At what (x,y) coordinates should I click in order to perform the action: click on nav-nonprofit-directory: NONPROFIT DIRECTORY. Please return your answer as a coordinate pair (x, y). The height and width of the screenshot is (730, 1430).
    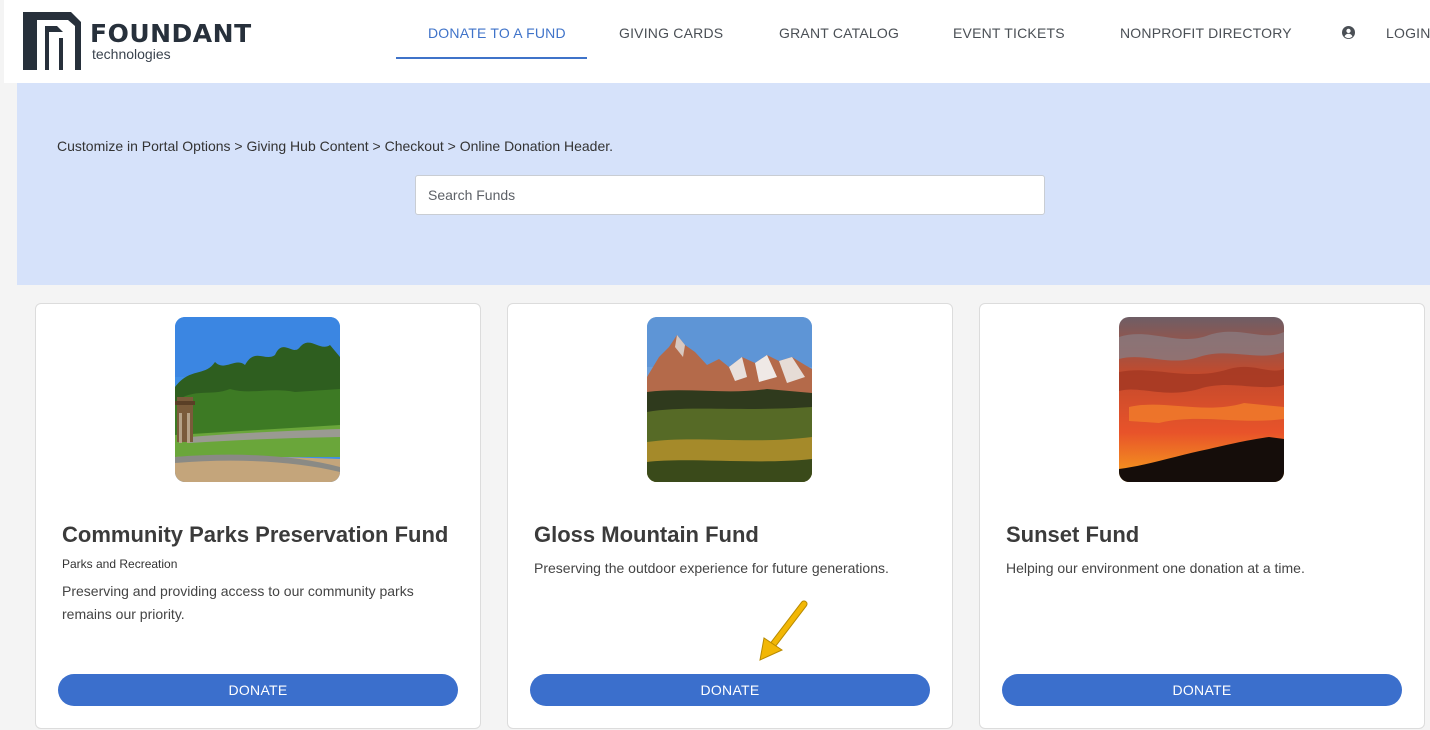
    Looking at the image, I should click on (1206, 33).